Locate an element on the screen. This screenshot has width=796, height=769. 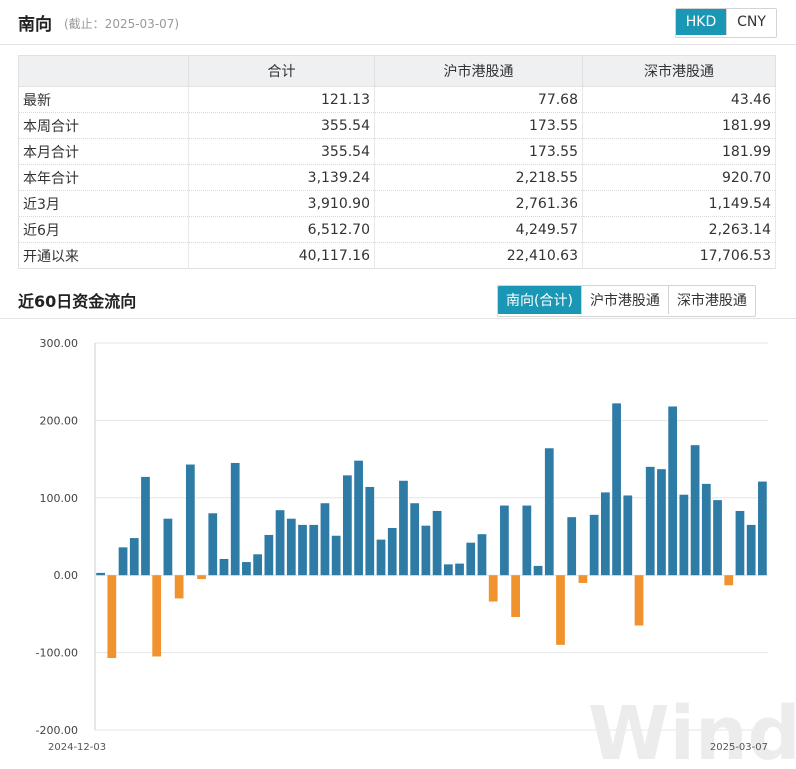
tab-southbound-total: 南向(合计) is located at coordinates (539, 300).